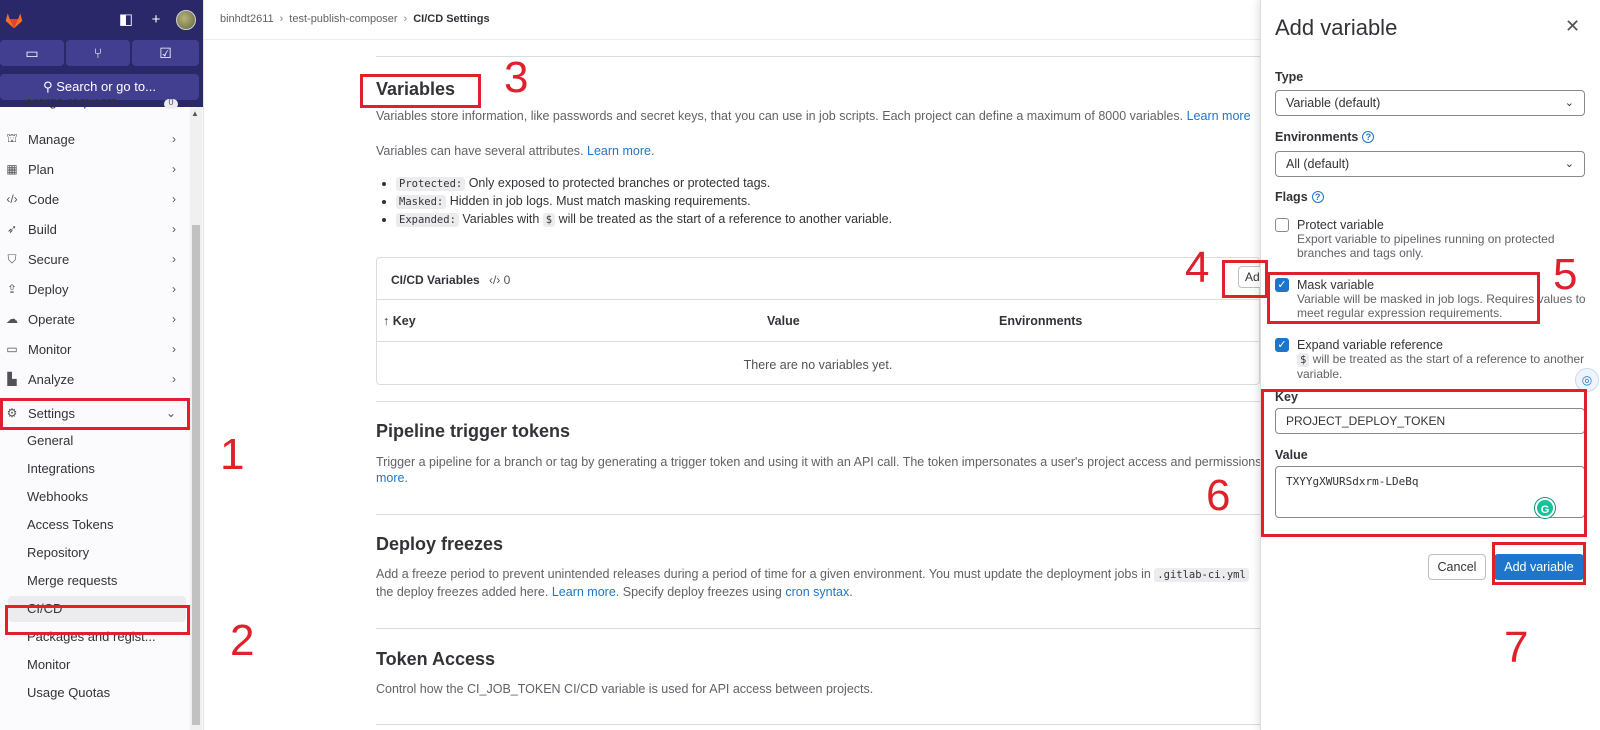  I want to click on annotation-number-2: 2, so click(242, 640).